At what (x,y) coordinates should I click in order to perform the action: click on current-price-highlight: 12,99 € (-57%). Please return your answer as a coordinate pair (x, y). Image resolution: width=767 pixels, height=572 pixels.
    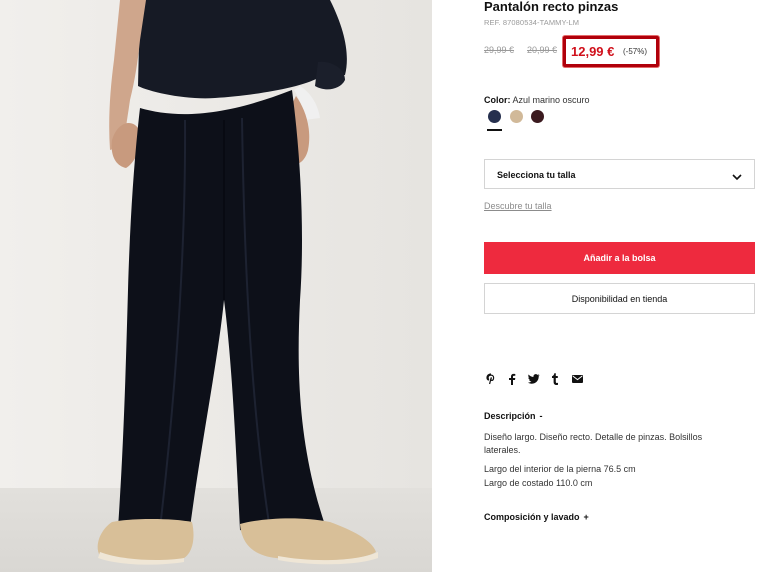
    Looking at the image, I should click on (611, 51).